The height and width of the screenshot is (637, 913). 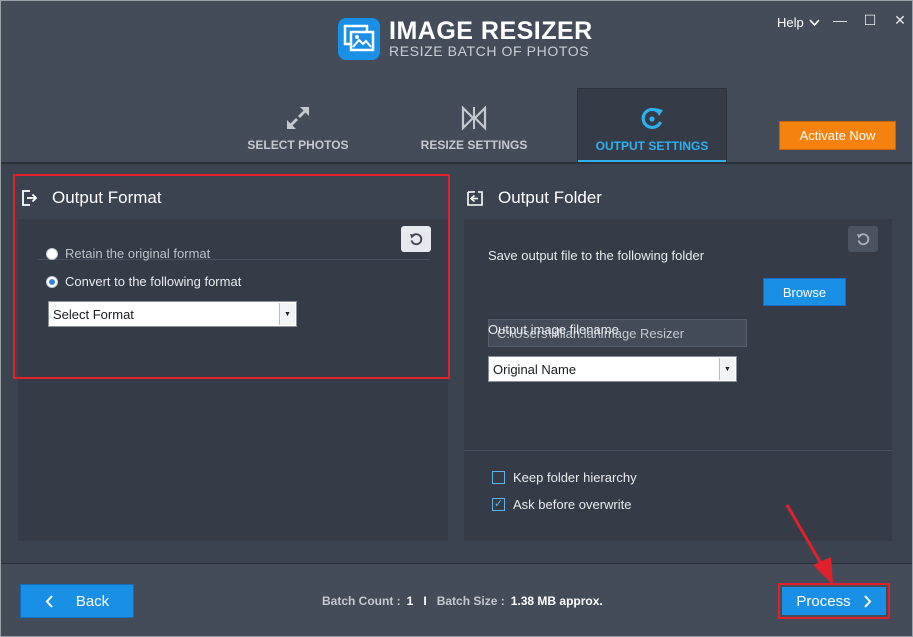 What do you see at coordinates (535, 369) in the screenshot?
I see `filename-select-value: Original Name` at bounding box center [535, 369].